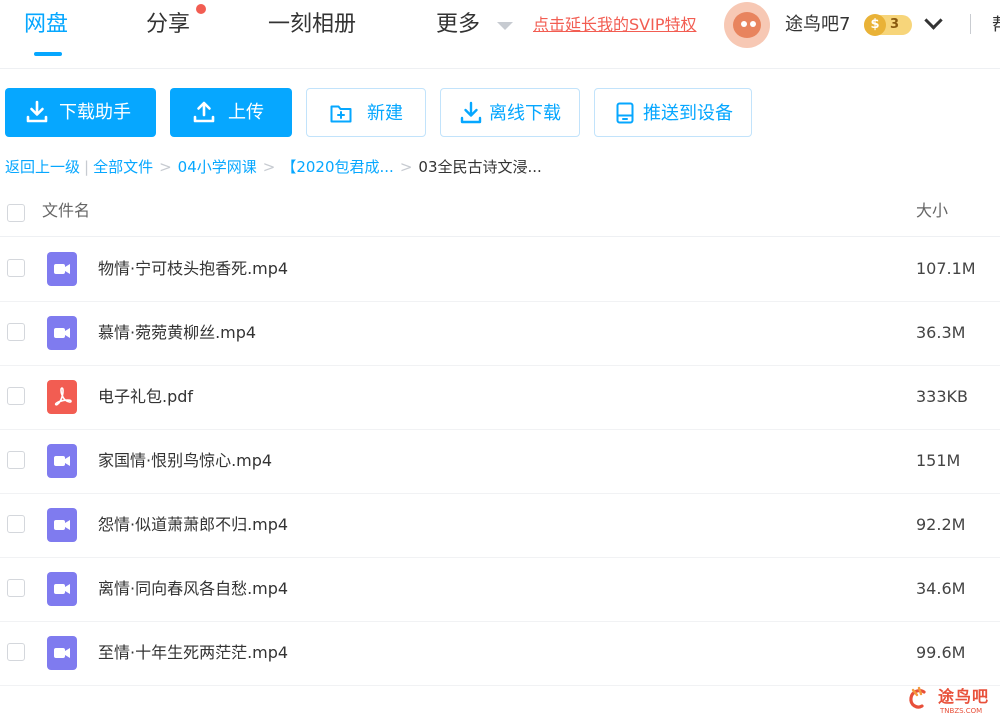 The image size is (1000, 722). I want to click on file-row: 电子礼包.pdf 333KB, so click(500, 397).